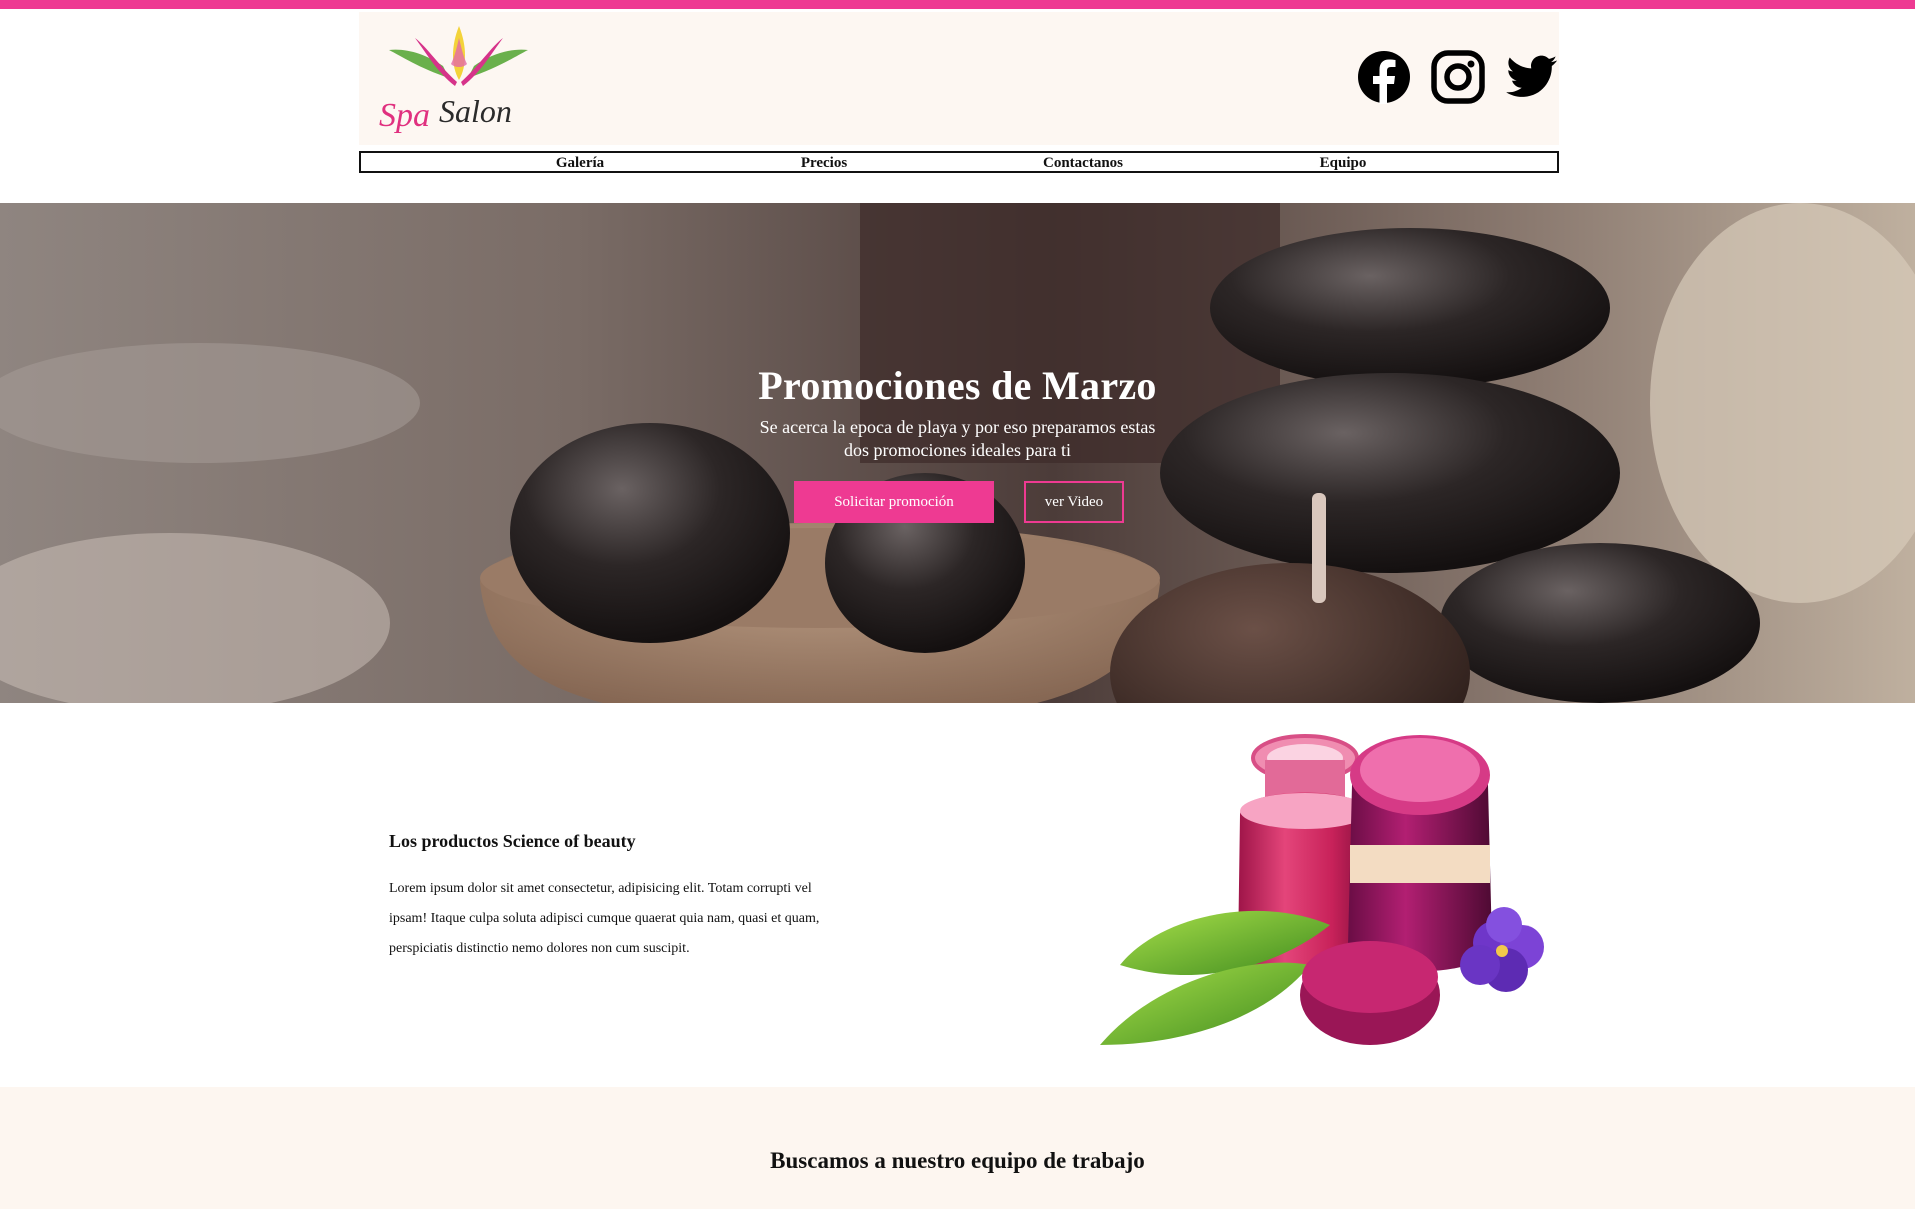 This screenshot has width=1915, height=1209. What do you see at coordinates (1083, 163) in the screenshot?
I see `nav-item-contactanos: Contactanos` at bounding box center [1083, 163].